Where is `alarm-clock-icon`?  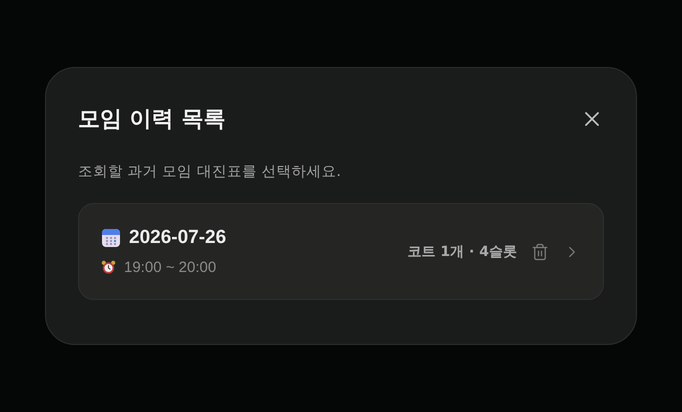
alarm-clock-icon is located at coordinates (108, 267).